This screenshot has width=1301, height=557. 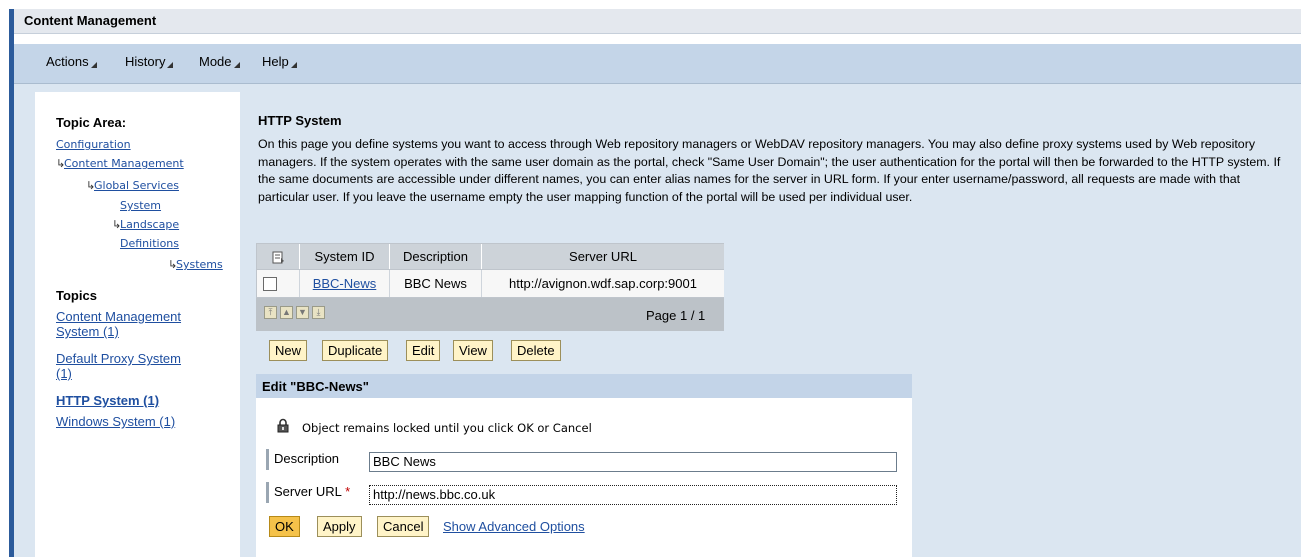 I want to click on last-page-icon: ⤓, so click(x=318, y=312).